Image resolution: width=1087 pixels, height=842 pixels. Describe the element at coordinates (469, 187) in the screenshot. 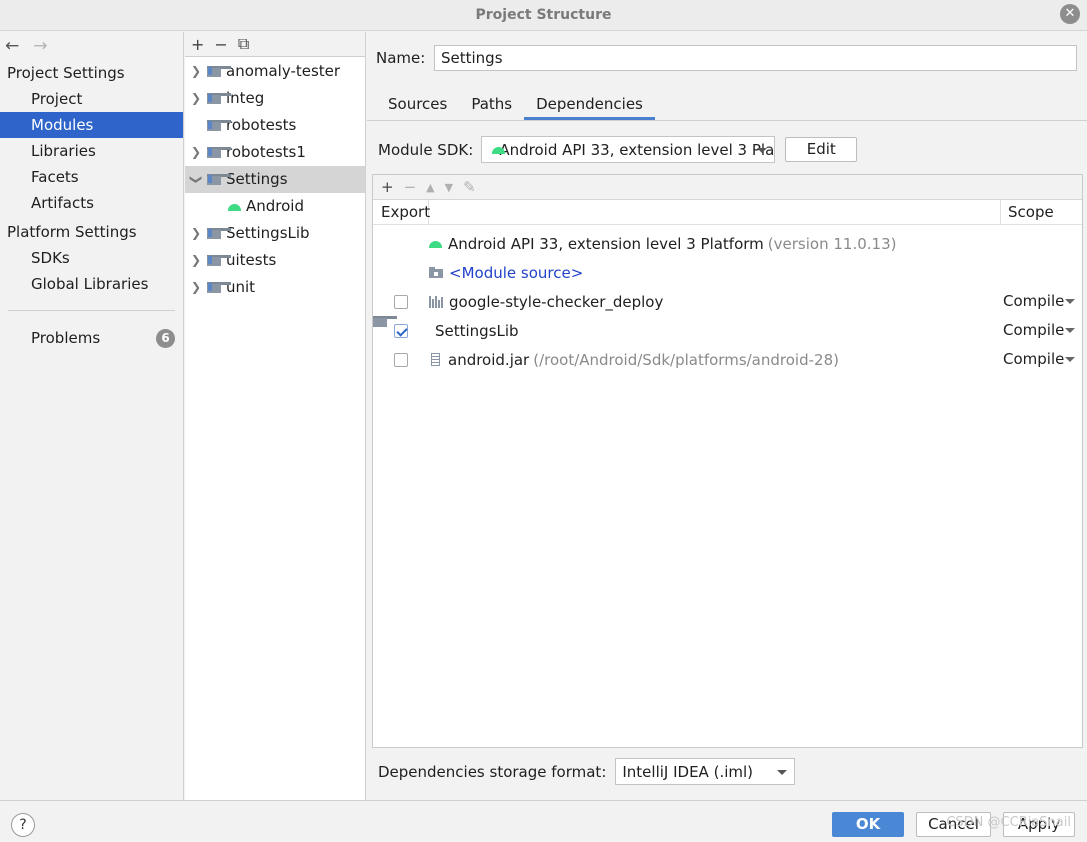

I see `edit-dependency-icon: ✎` at that location.